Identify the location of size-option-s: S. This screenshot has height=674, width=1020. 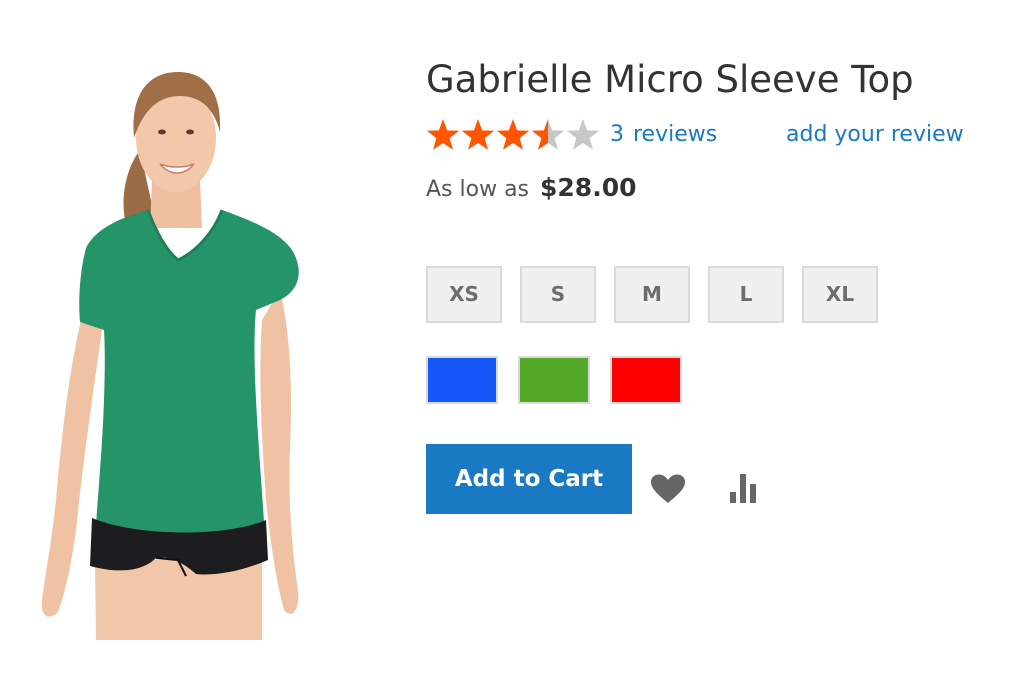
(558, 294).